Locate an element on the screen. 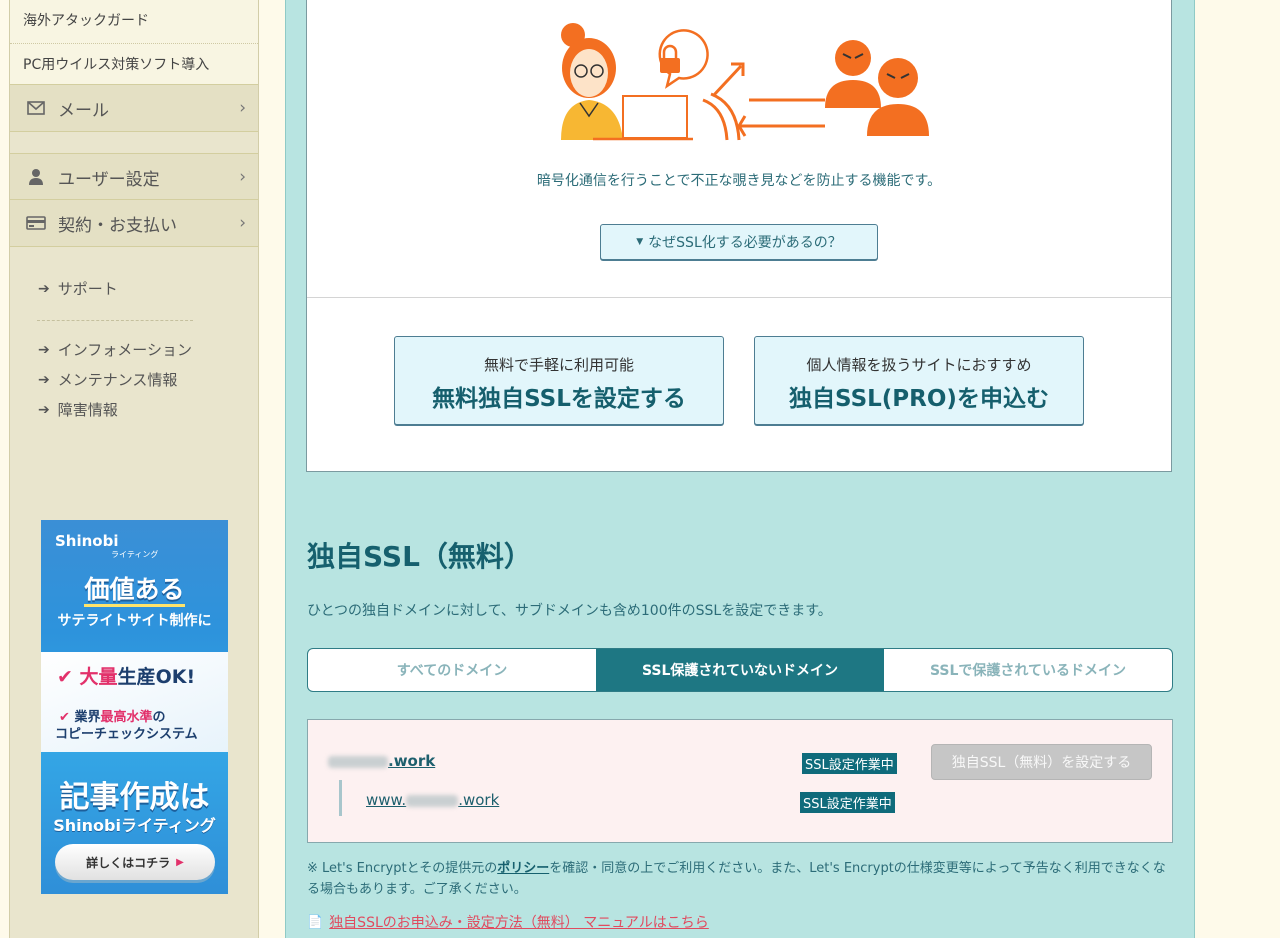  sidebar-link-label: 障害情報 is located at coordinates (87, 410).